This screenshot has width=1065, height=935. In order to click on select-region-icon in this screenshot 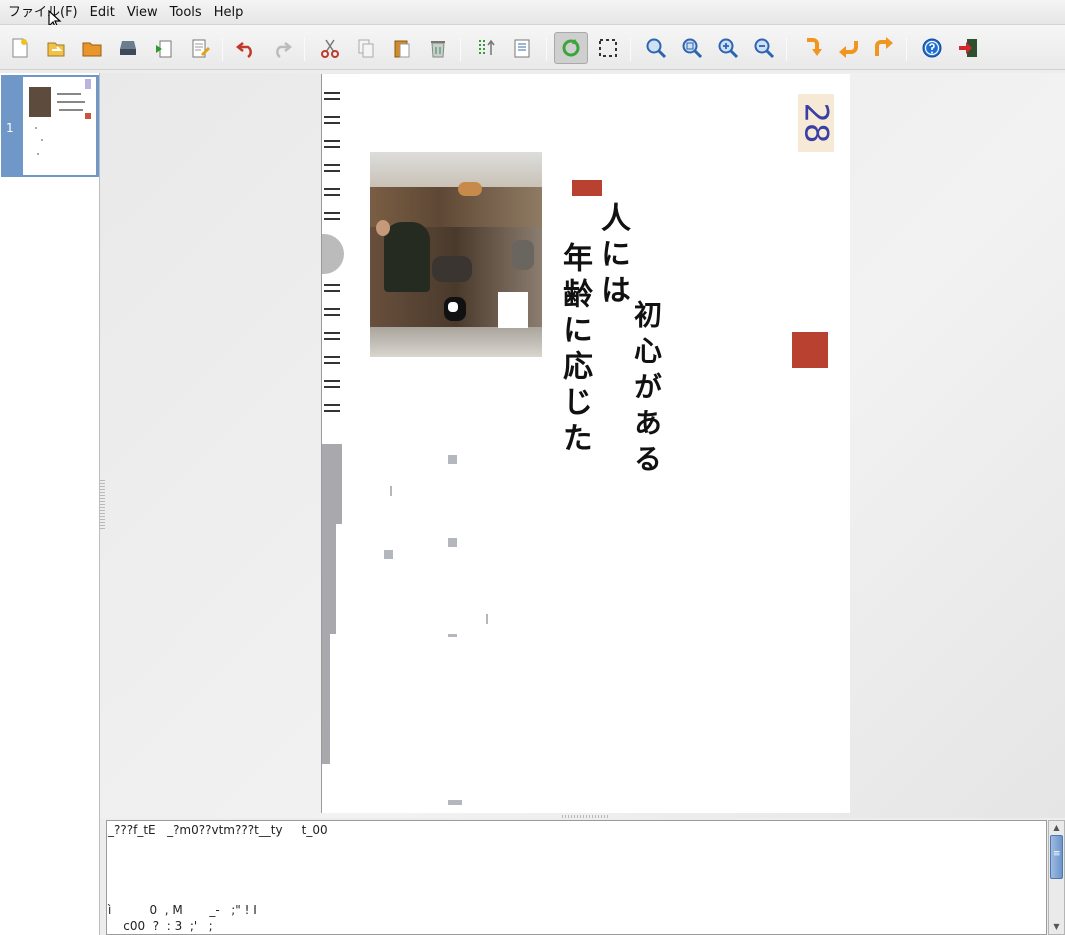, I will do `click(608, 48)`.